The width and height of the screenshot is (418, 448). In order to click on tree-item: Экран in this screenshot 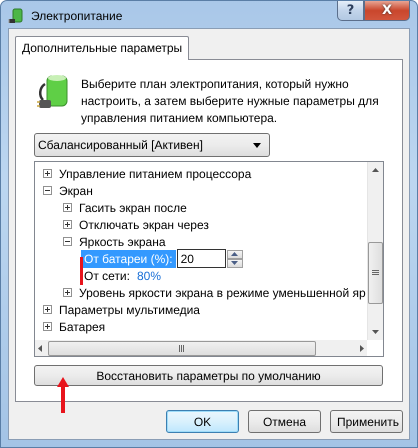, I will do `click(76, 191)`.